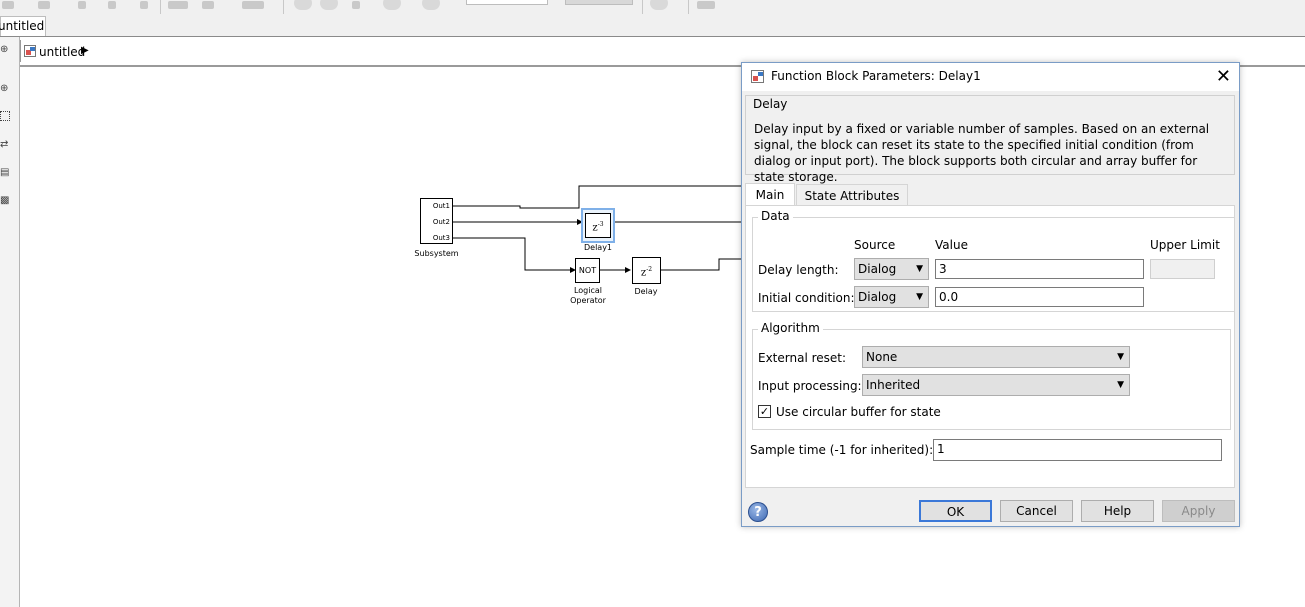  I want to click on help-icon: ?, so click(758, 512).